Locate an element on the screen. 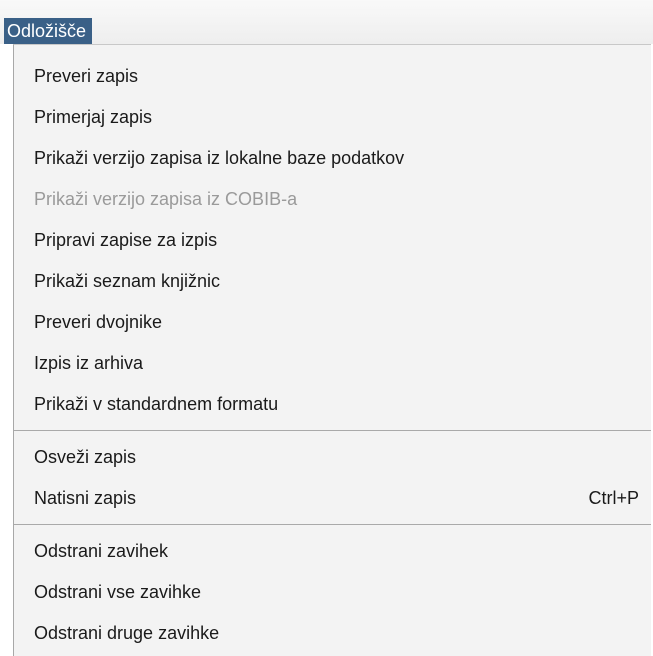  menu-item-primerjaj-zapis: Primerjaj zapis is located at coordinates (332, 117).